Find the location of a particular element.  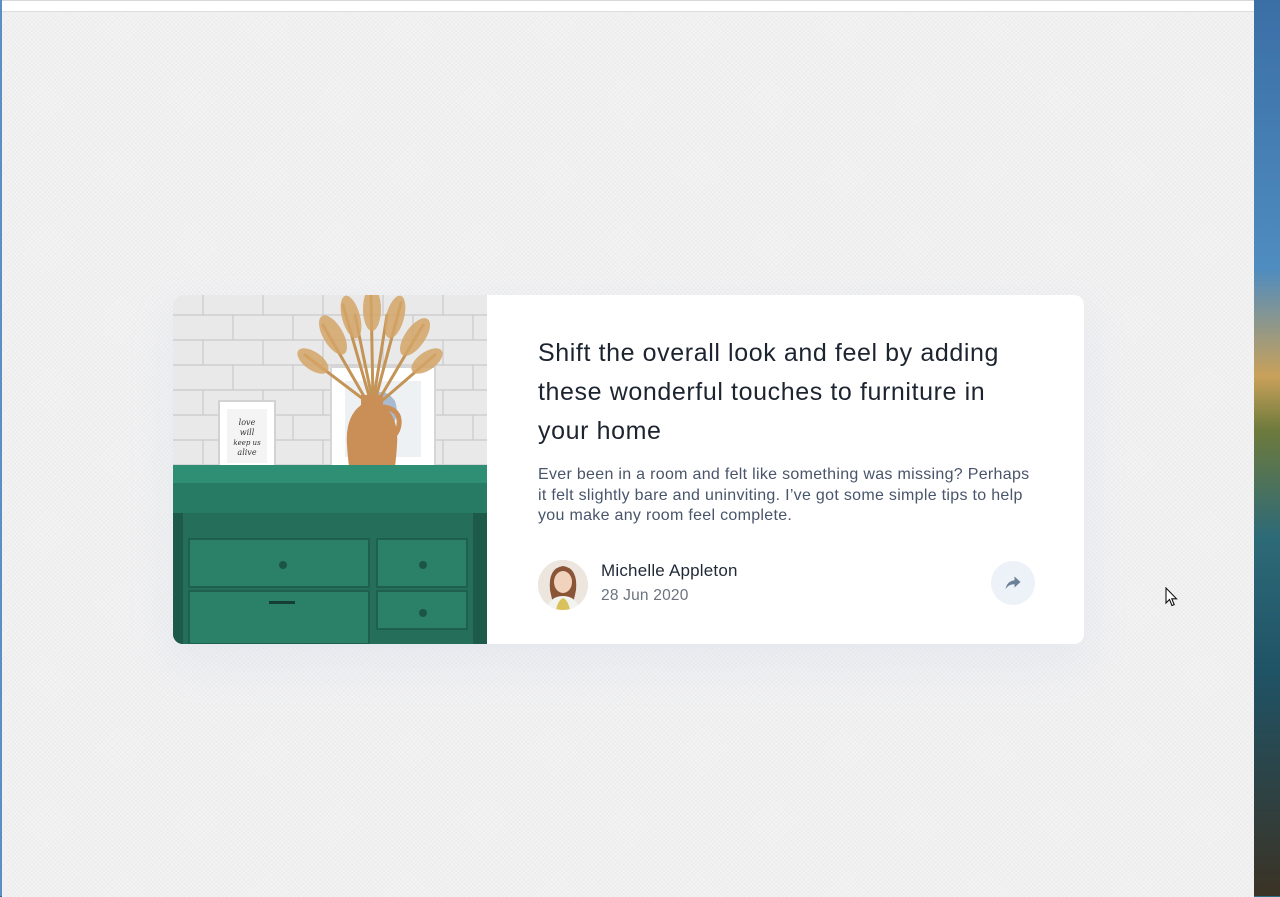

publish-date: 28 Jun 2020 is located at coordinates (645, 595).